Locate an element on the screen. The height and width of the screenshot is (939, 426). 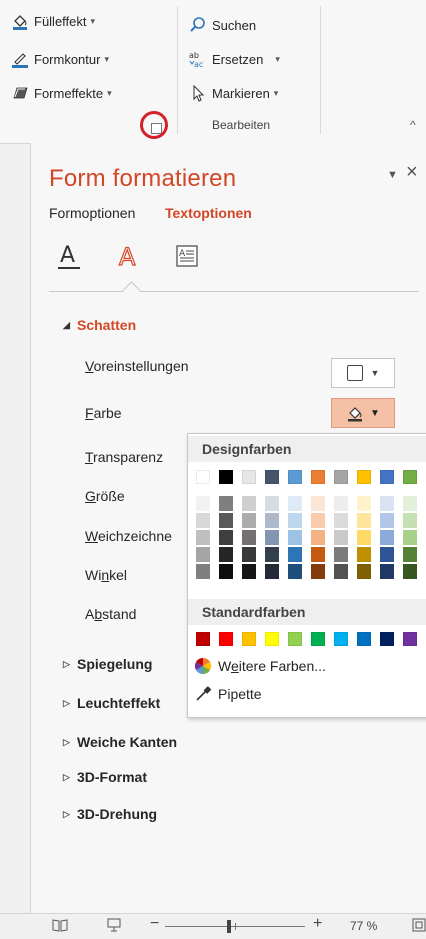
zoom-level: 77 % is located at coordinates (363, 926).